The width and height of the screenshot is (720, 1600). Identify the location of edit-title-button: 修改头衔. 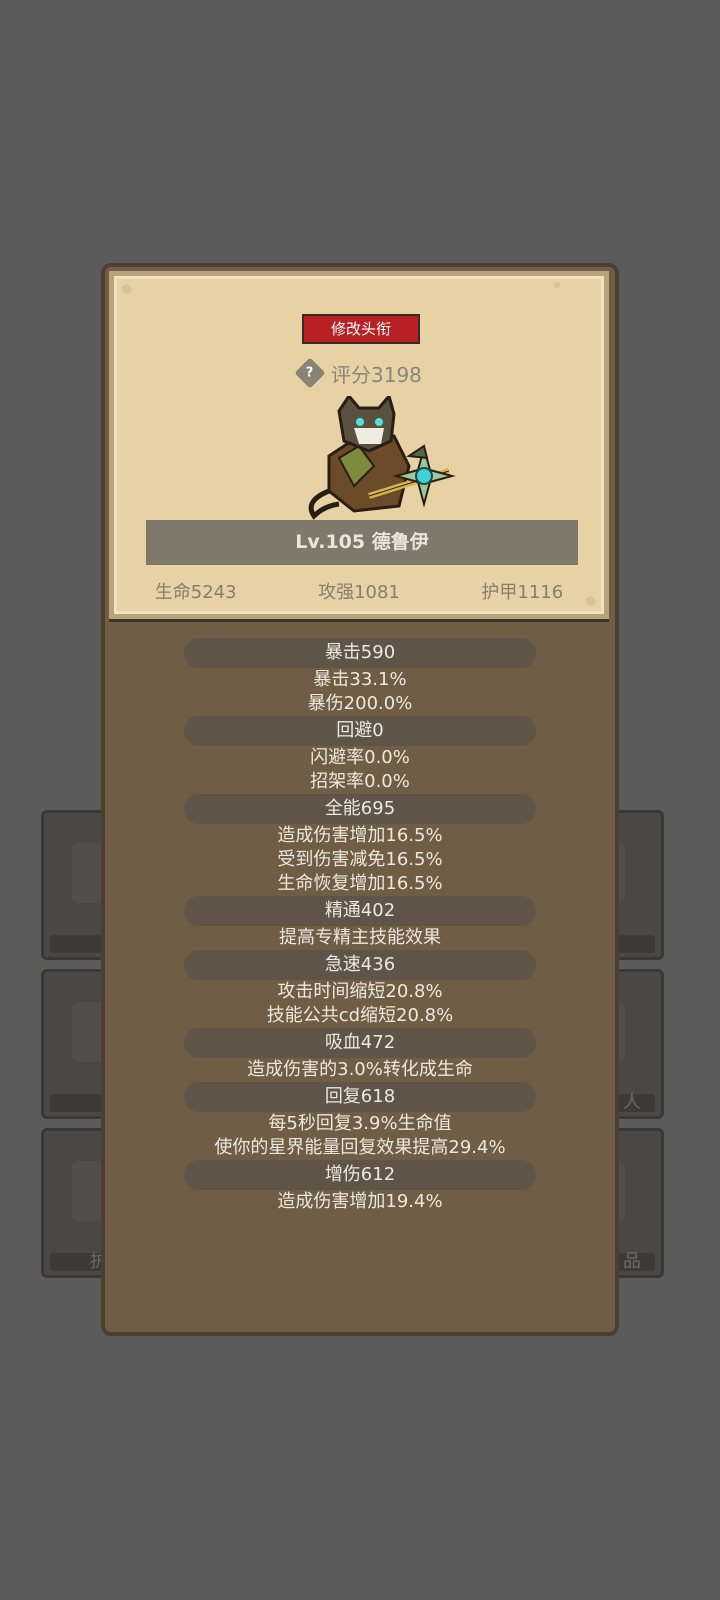
(361, 329).